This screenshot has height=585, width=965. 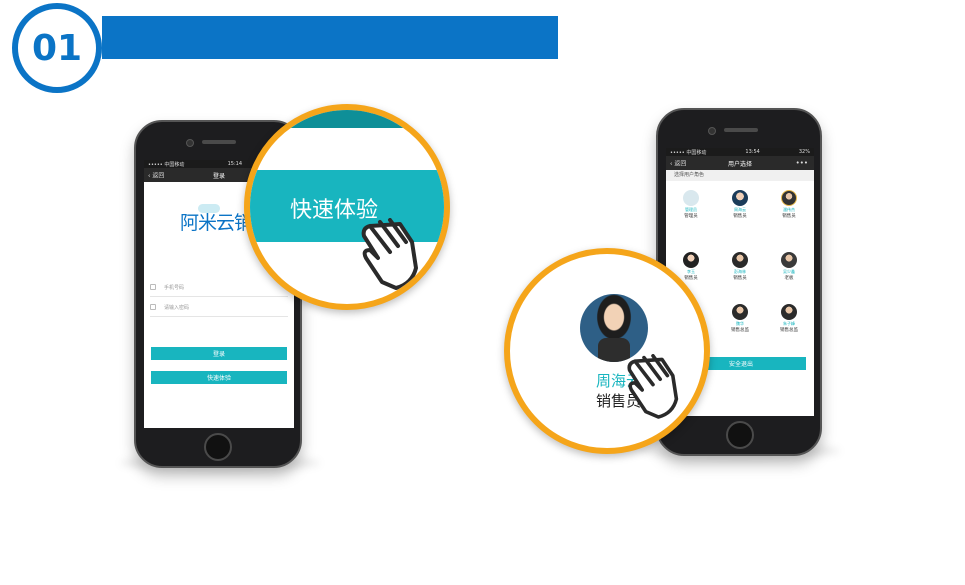 What do you see at coordinates (789, 278) in the screenshot?
I see `user-role: 老板` at bounding box center [789, 278].